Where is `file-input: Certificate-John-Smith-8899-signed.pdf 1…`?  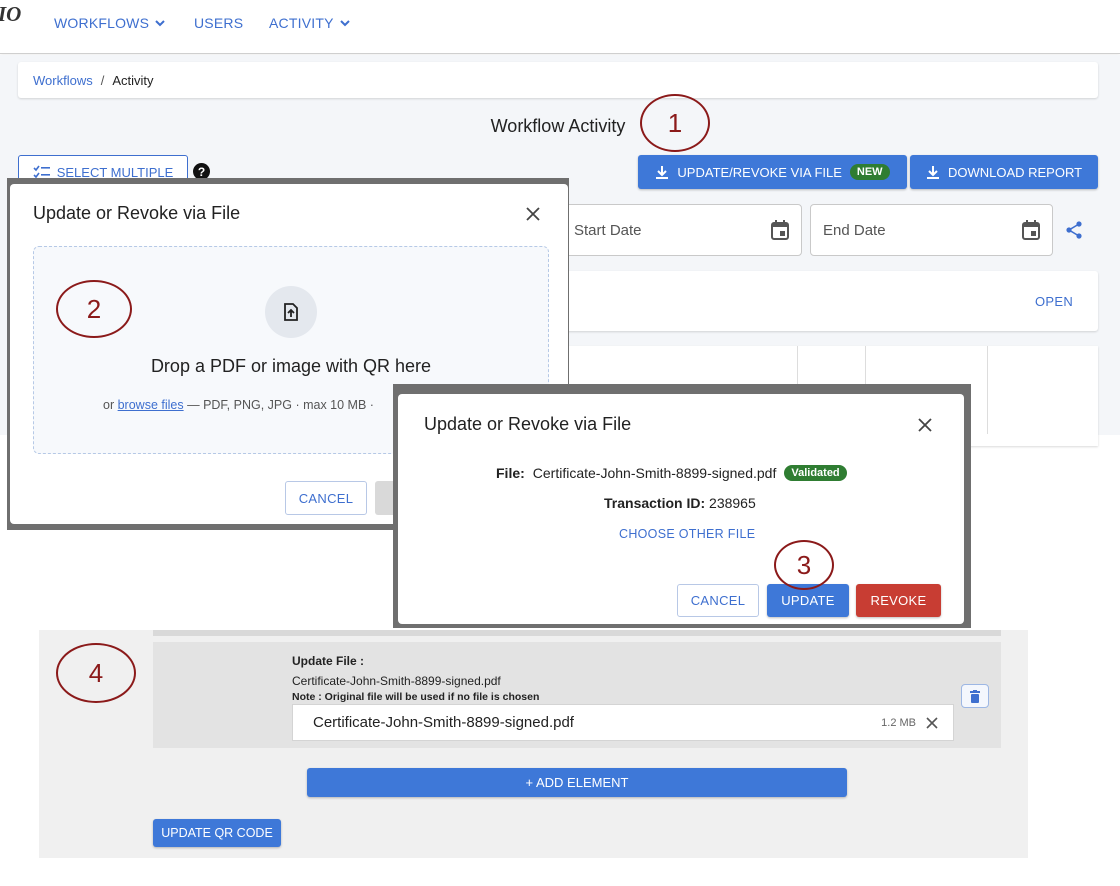 file-input: Certificate-John-Smith-8899-signed.pdf 1… is located at coordinates (623, 722).